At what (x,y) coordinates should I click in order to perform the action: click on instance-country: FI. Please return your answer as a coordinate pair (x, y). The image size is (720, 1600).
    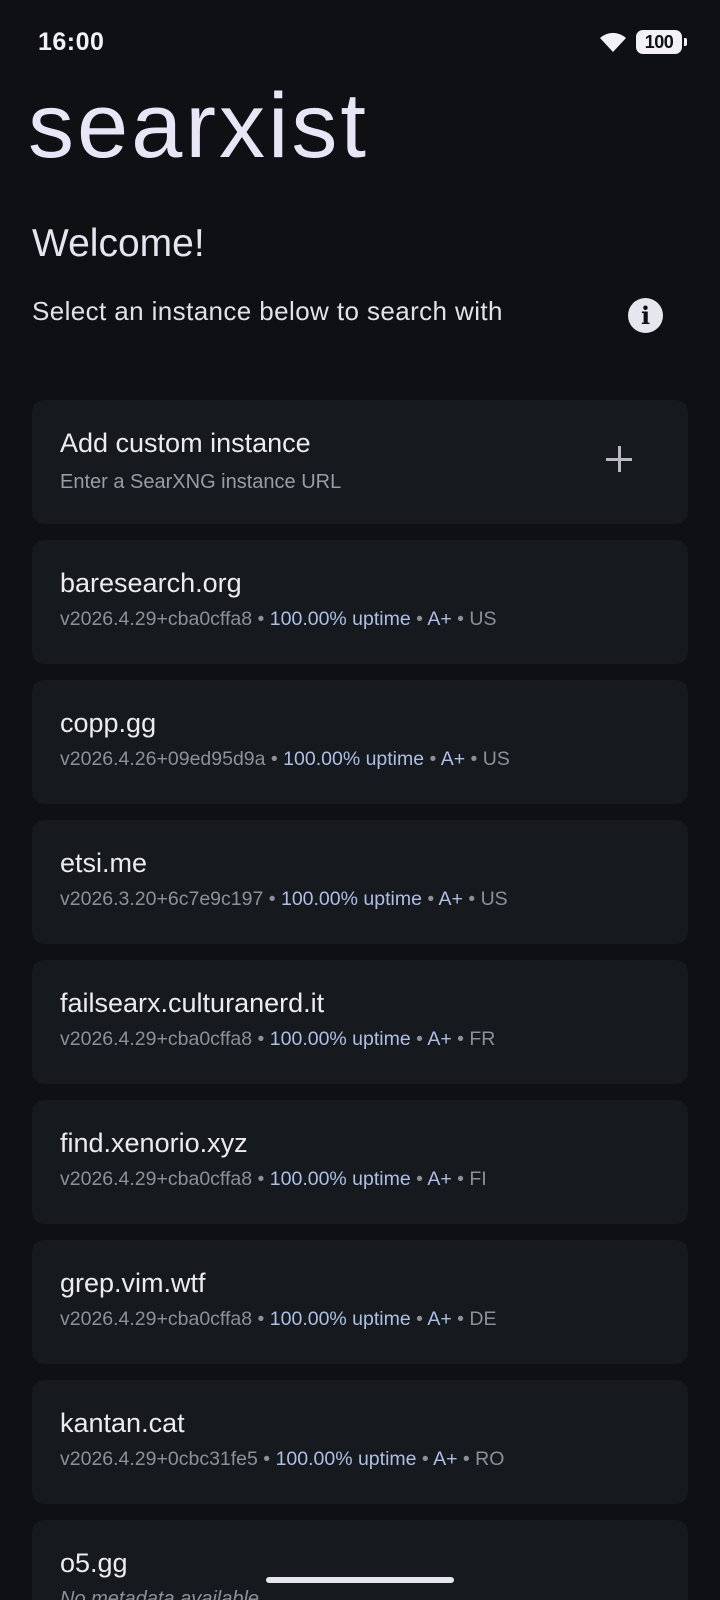
    Looking at the image, I should click on (478, 1179).